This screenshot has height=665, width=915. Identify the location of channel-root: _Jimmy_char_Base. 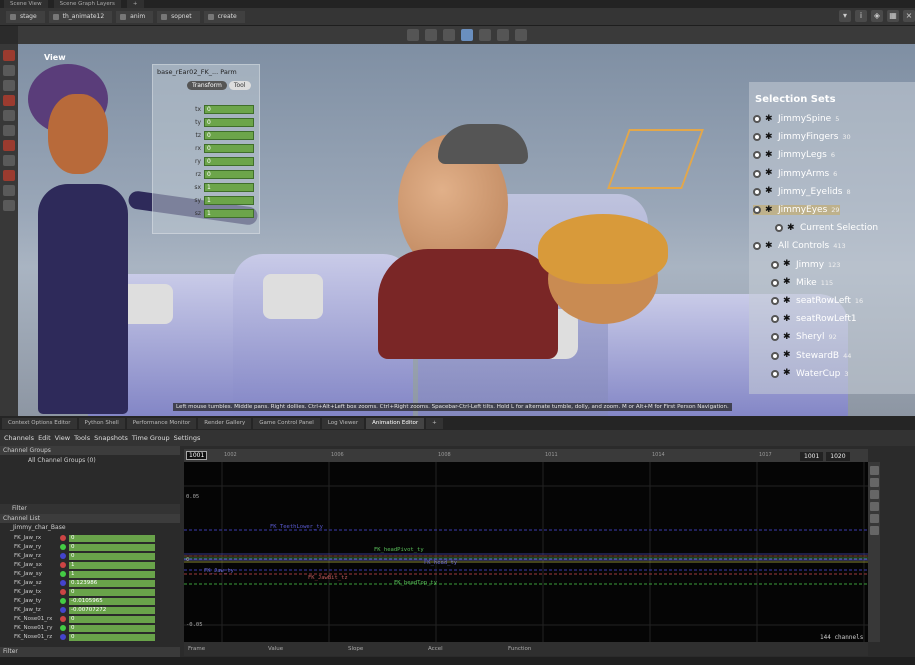
(90, 527).